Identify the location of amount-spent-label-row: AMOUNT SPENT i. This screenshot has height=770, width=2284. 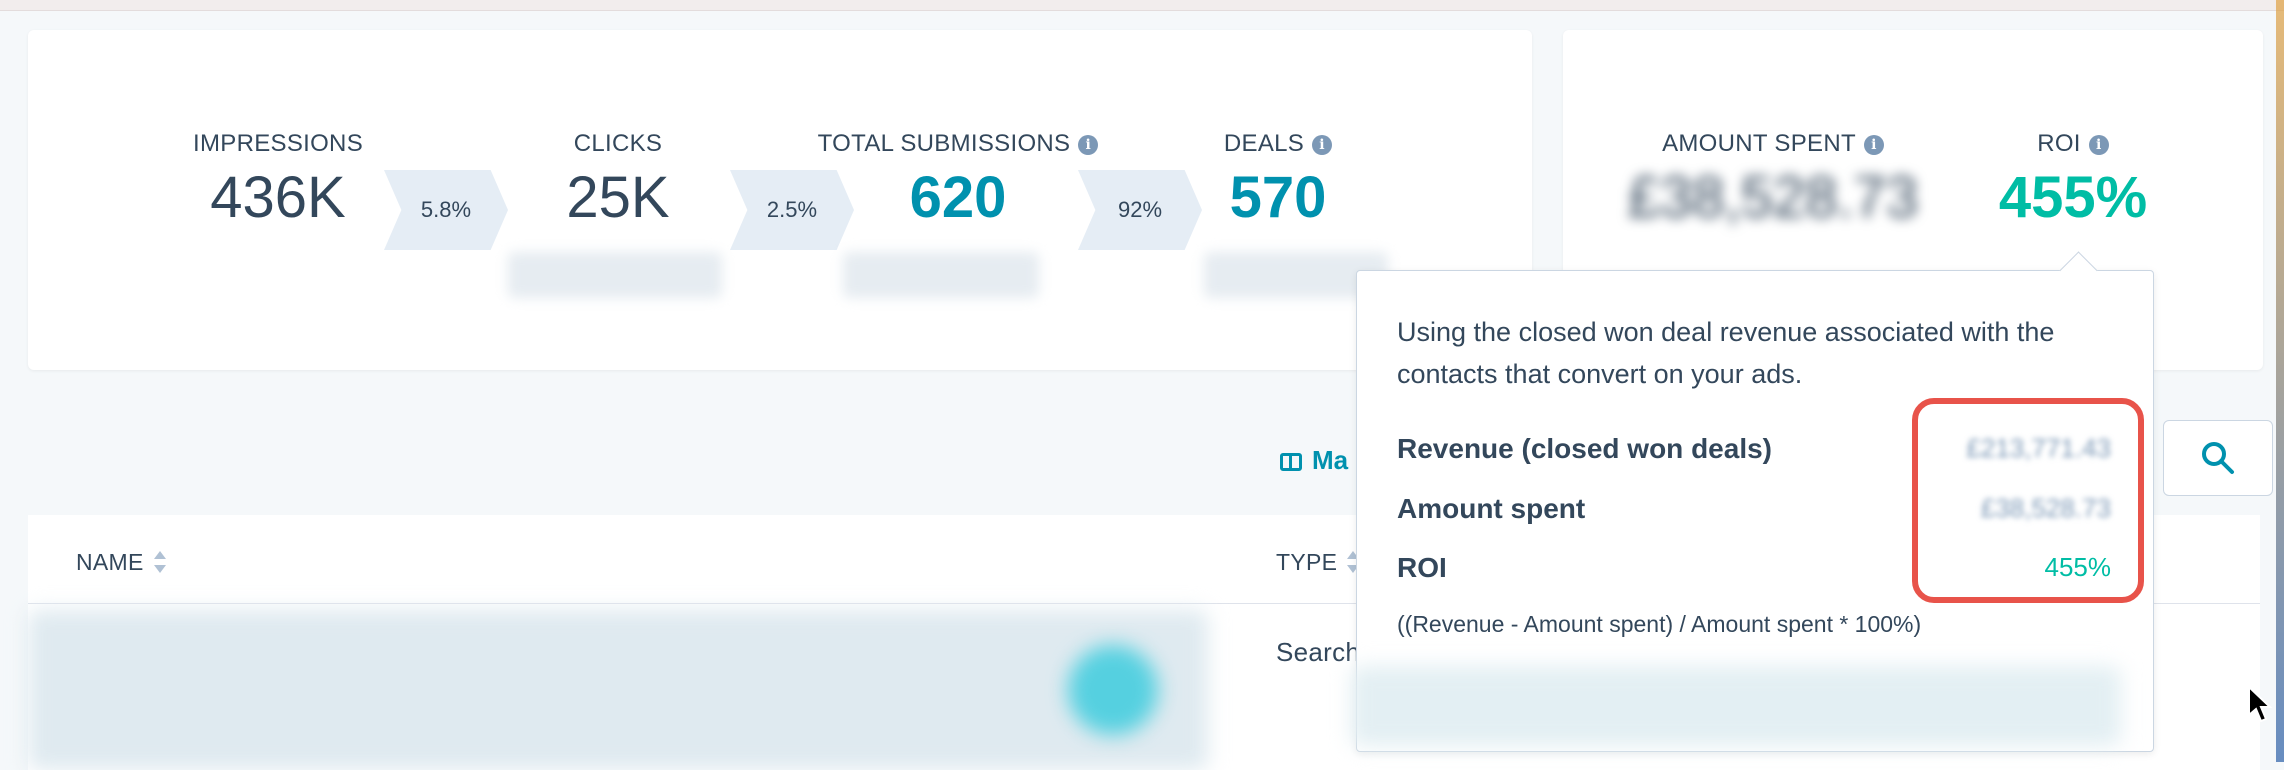
(1773, 144).